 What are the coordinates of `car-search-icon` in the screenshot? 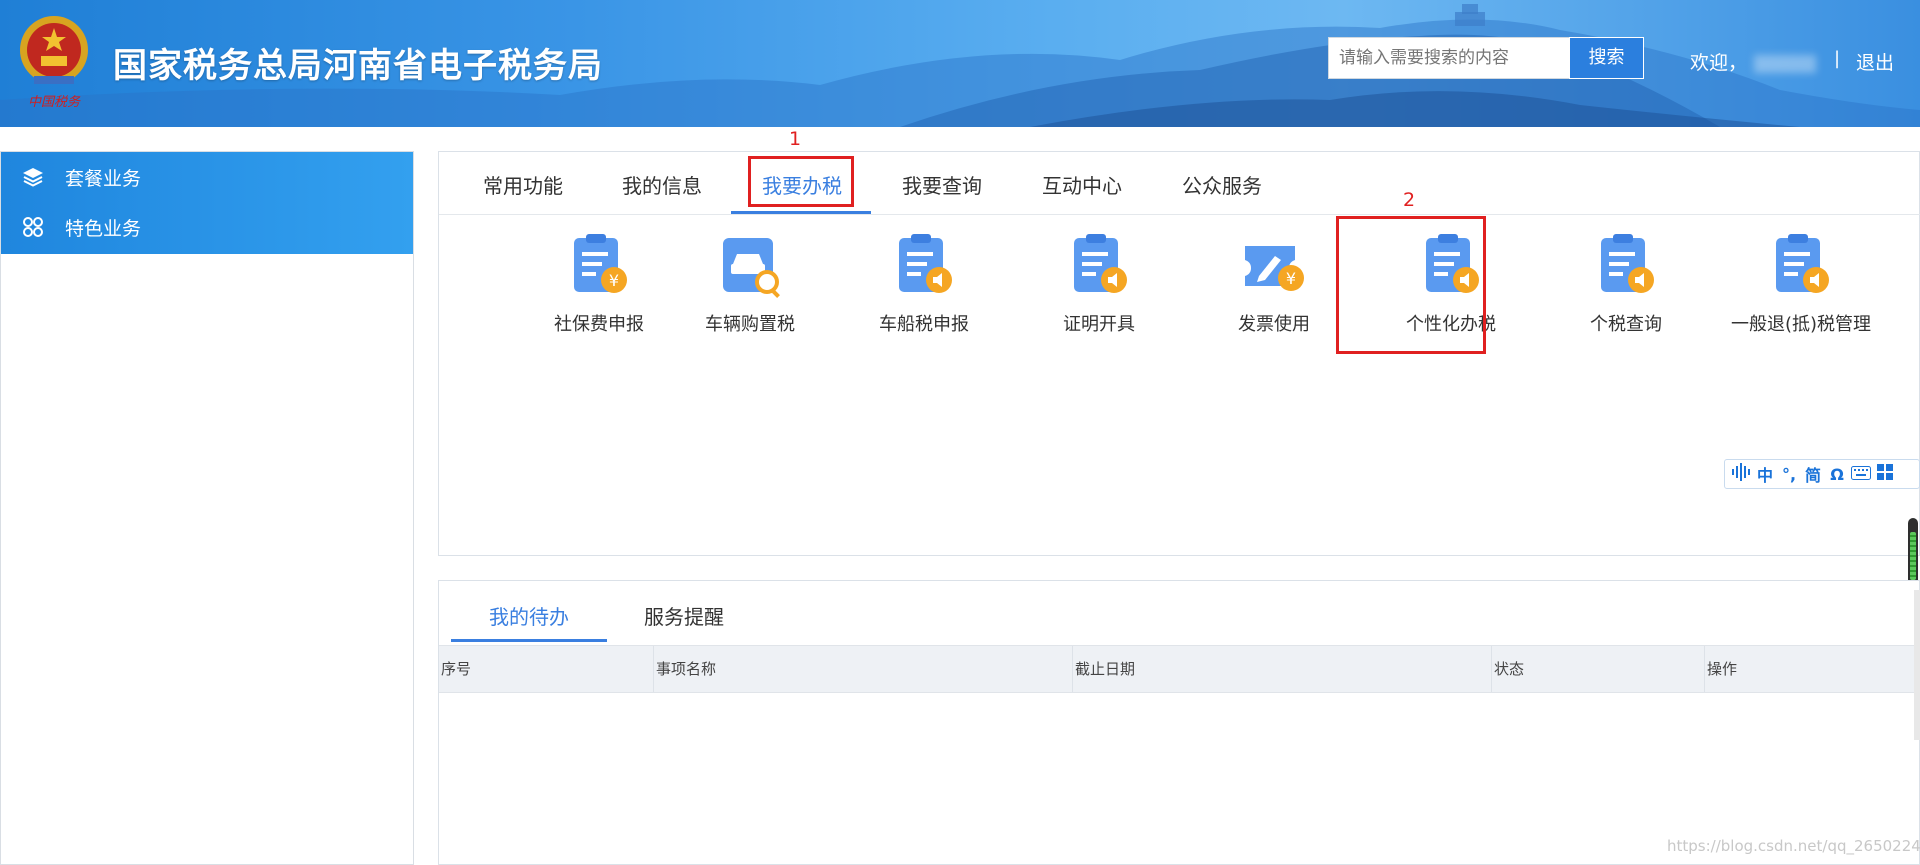 It's located at (750, 265).